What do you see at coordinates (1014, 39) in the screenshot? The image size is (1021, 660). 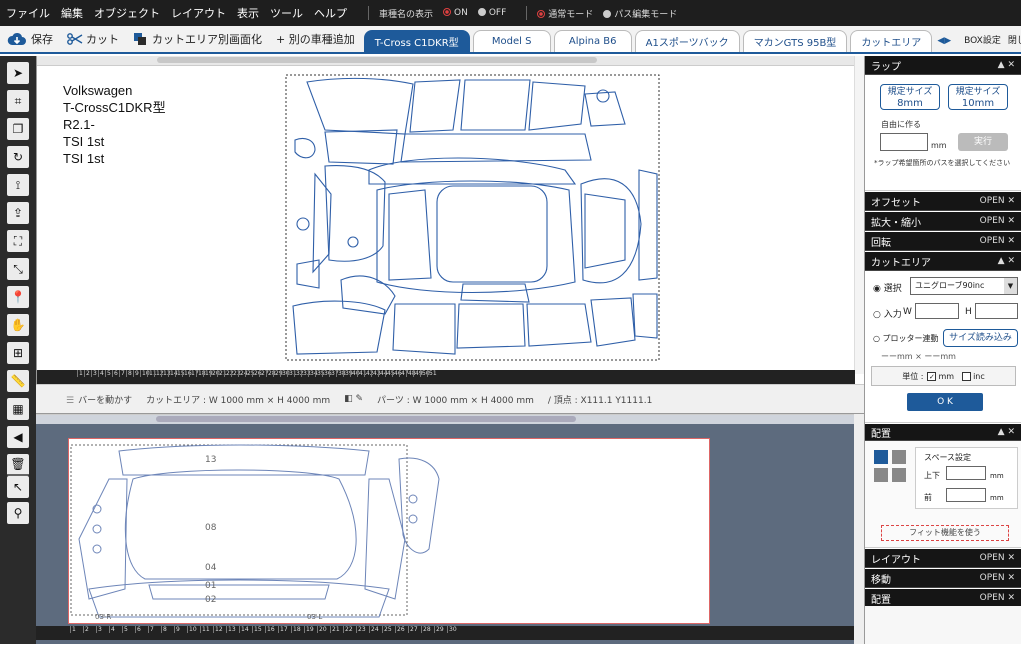 I see `close-button: 閉じる ⇧` at bounding box center [1014, 39].